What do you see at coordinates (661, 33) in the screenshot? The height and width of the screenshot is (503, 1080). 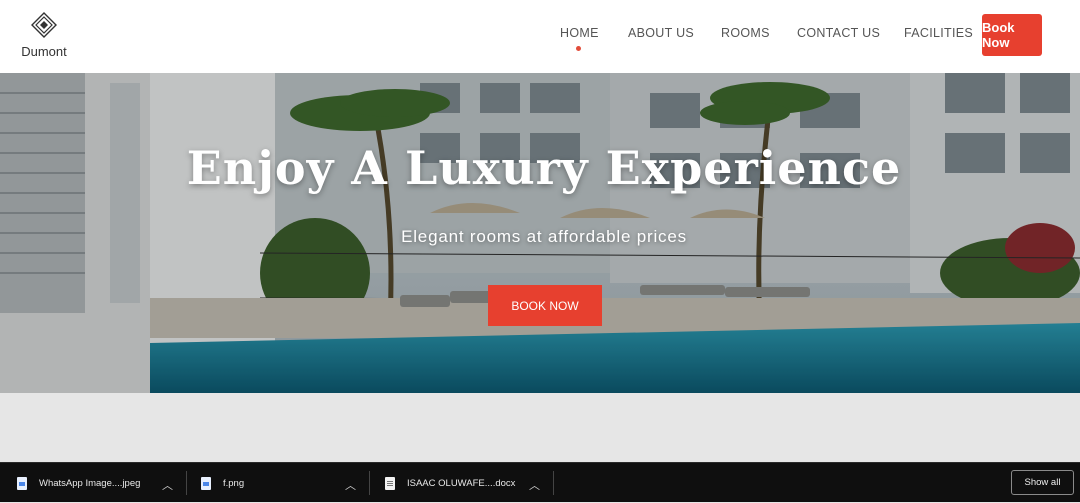 I see `nav-item-about-us: ABOUT US` at bounding box center [661, 33].